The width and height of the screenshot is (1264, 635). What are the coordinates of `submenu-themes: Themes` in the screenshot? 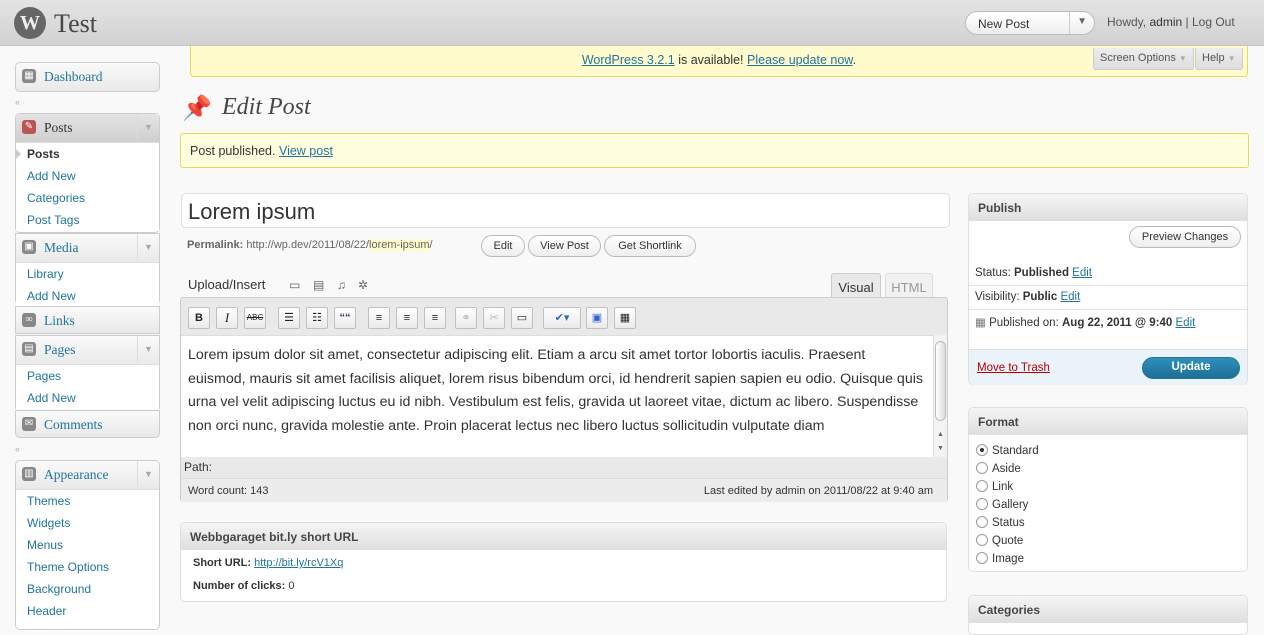 It's located at (87, 501).